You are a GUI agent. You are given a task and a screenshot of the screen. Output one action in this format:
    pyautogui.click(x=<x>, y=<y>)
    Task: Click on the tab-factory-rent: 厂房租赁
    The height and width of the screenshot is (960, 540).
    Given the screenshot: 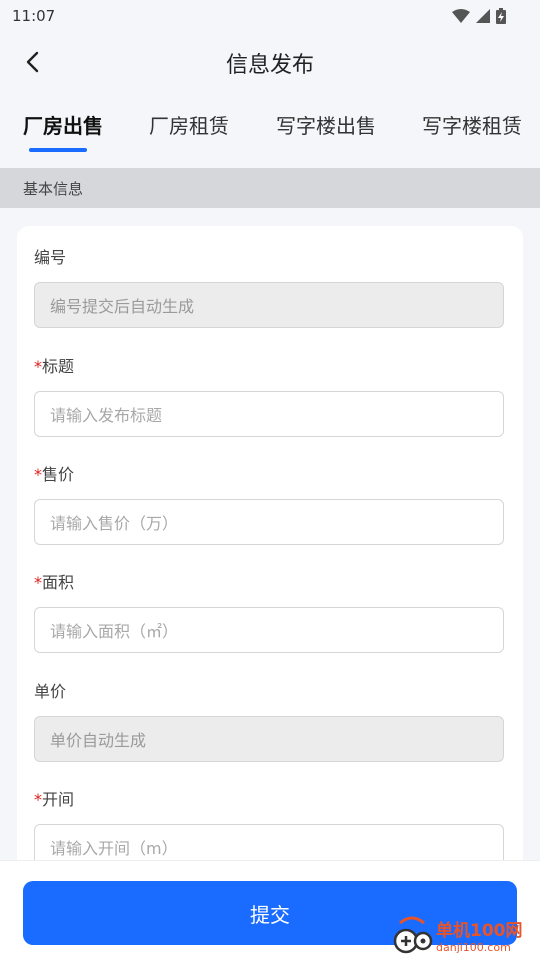 What is the action you would take?
    pyautogui.click(x=189, y=124)
    